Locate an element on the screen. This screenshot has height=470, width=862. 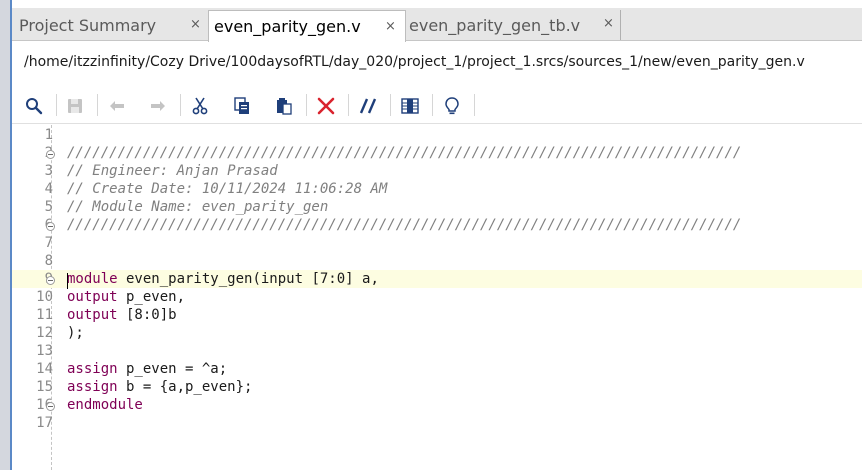
code-text: endmodule is located at coordinates (105, 405).